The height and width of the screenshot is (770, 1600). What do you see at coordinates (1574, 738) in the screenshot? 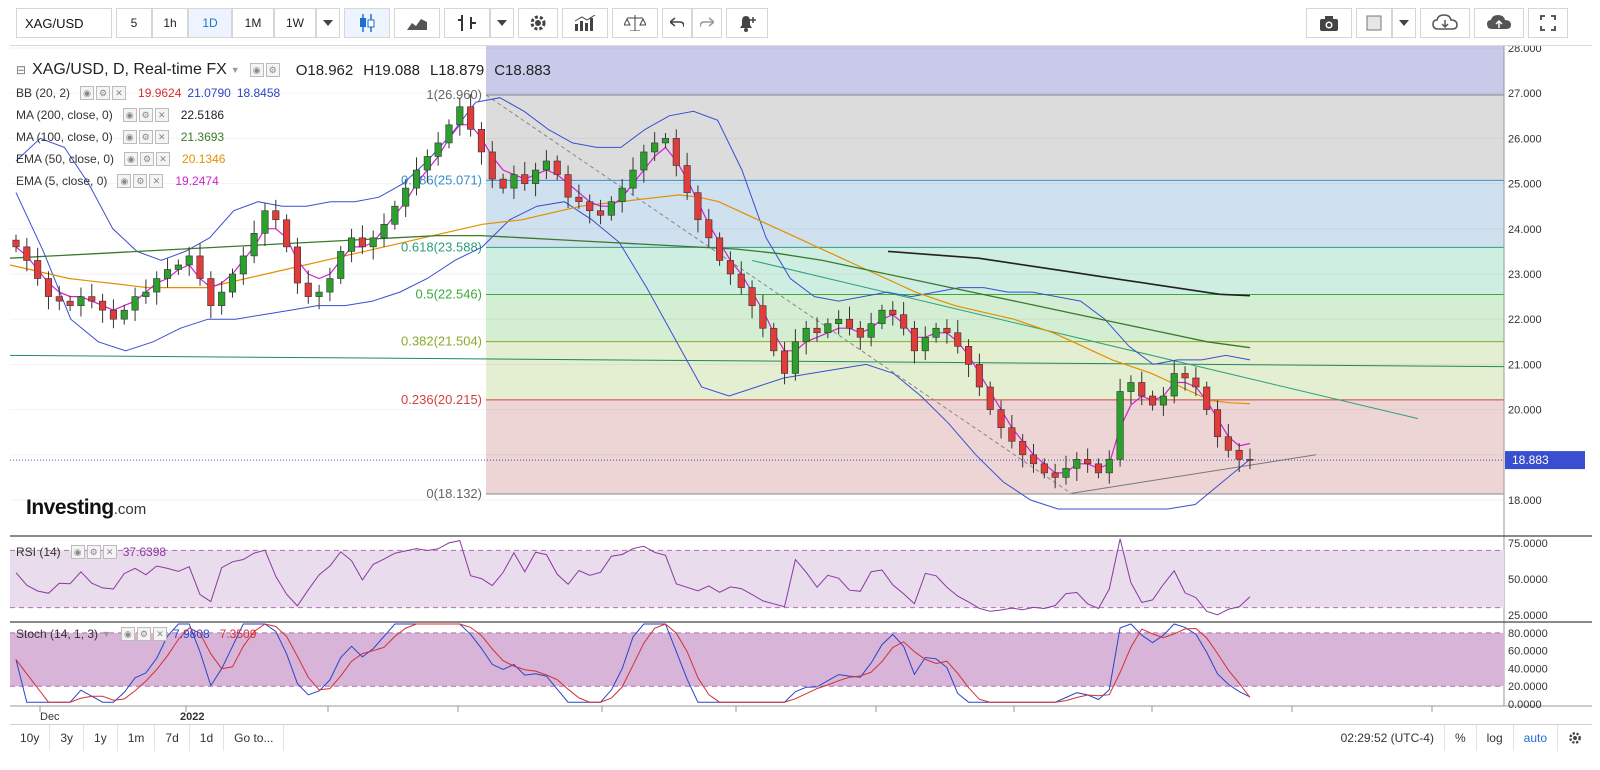
I see `bottom-settings-gear-icon` at bounding box center [1574, 738].